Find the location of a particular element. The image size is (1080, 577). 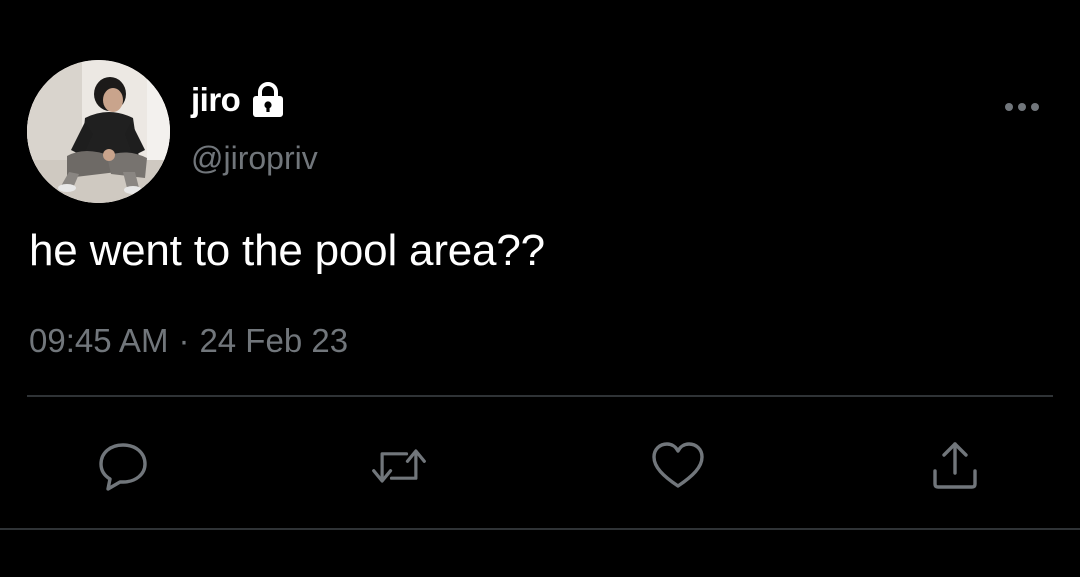

ellipsis-icon is located at coordinates (1022, 107).